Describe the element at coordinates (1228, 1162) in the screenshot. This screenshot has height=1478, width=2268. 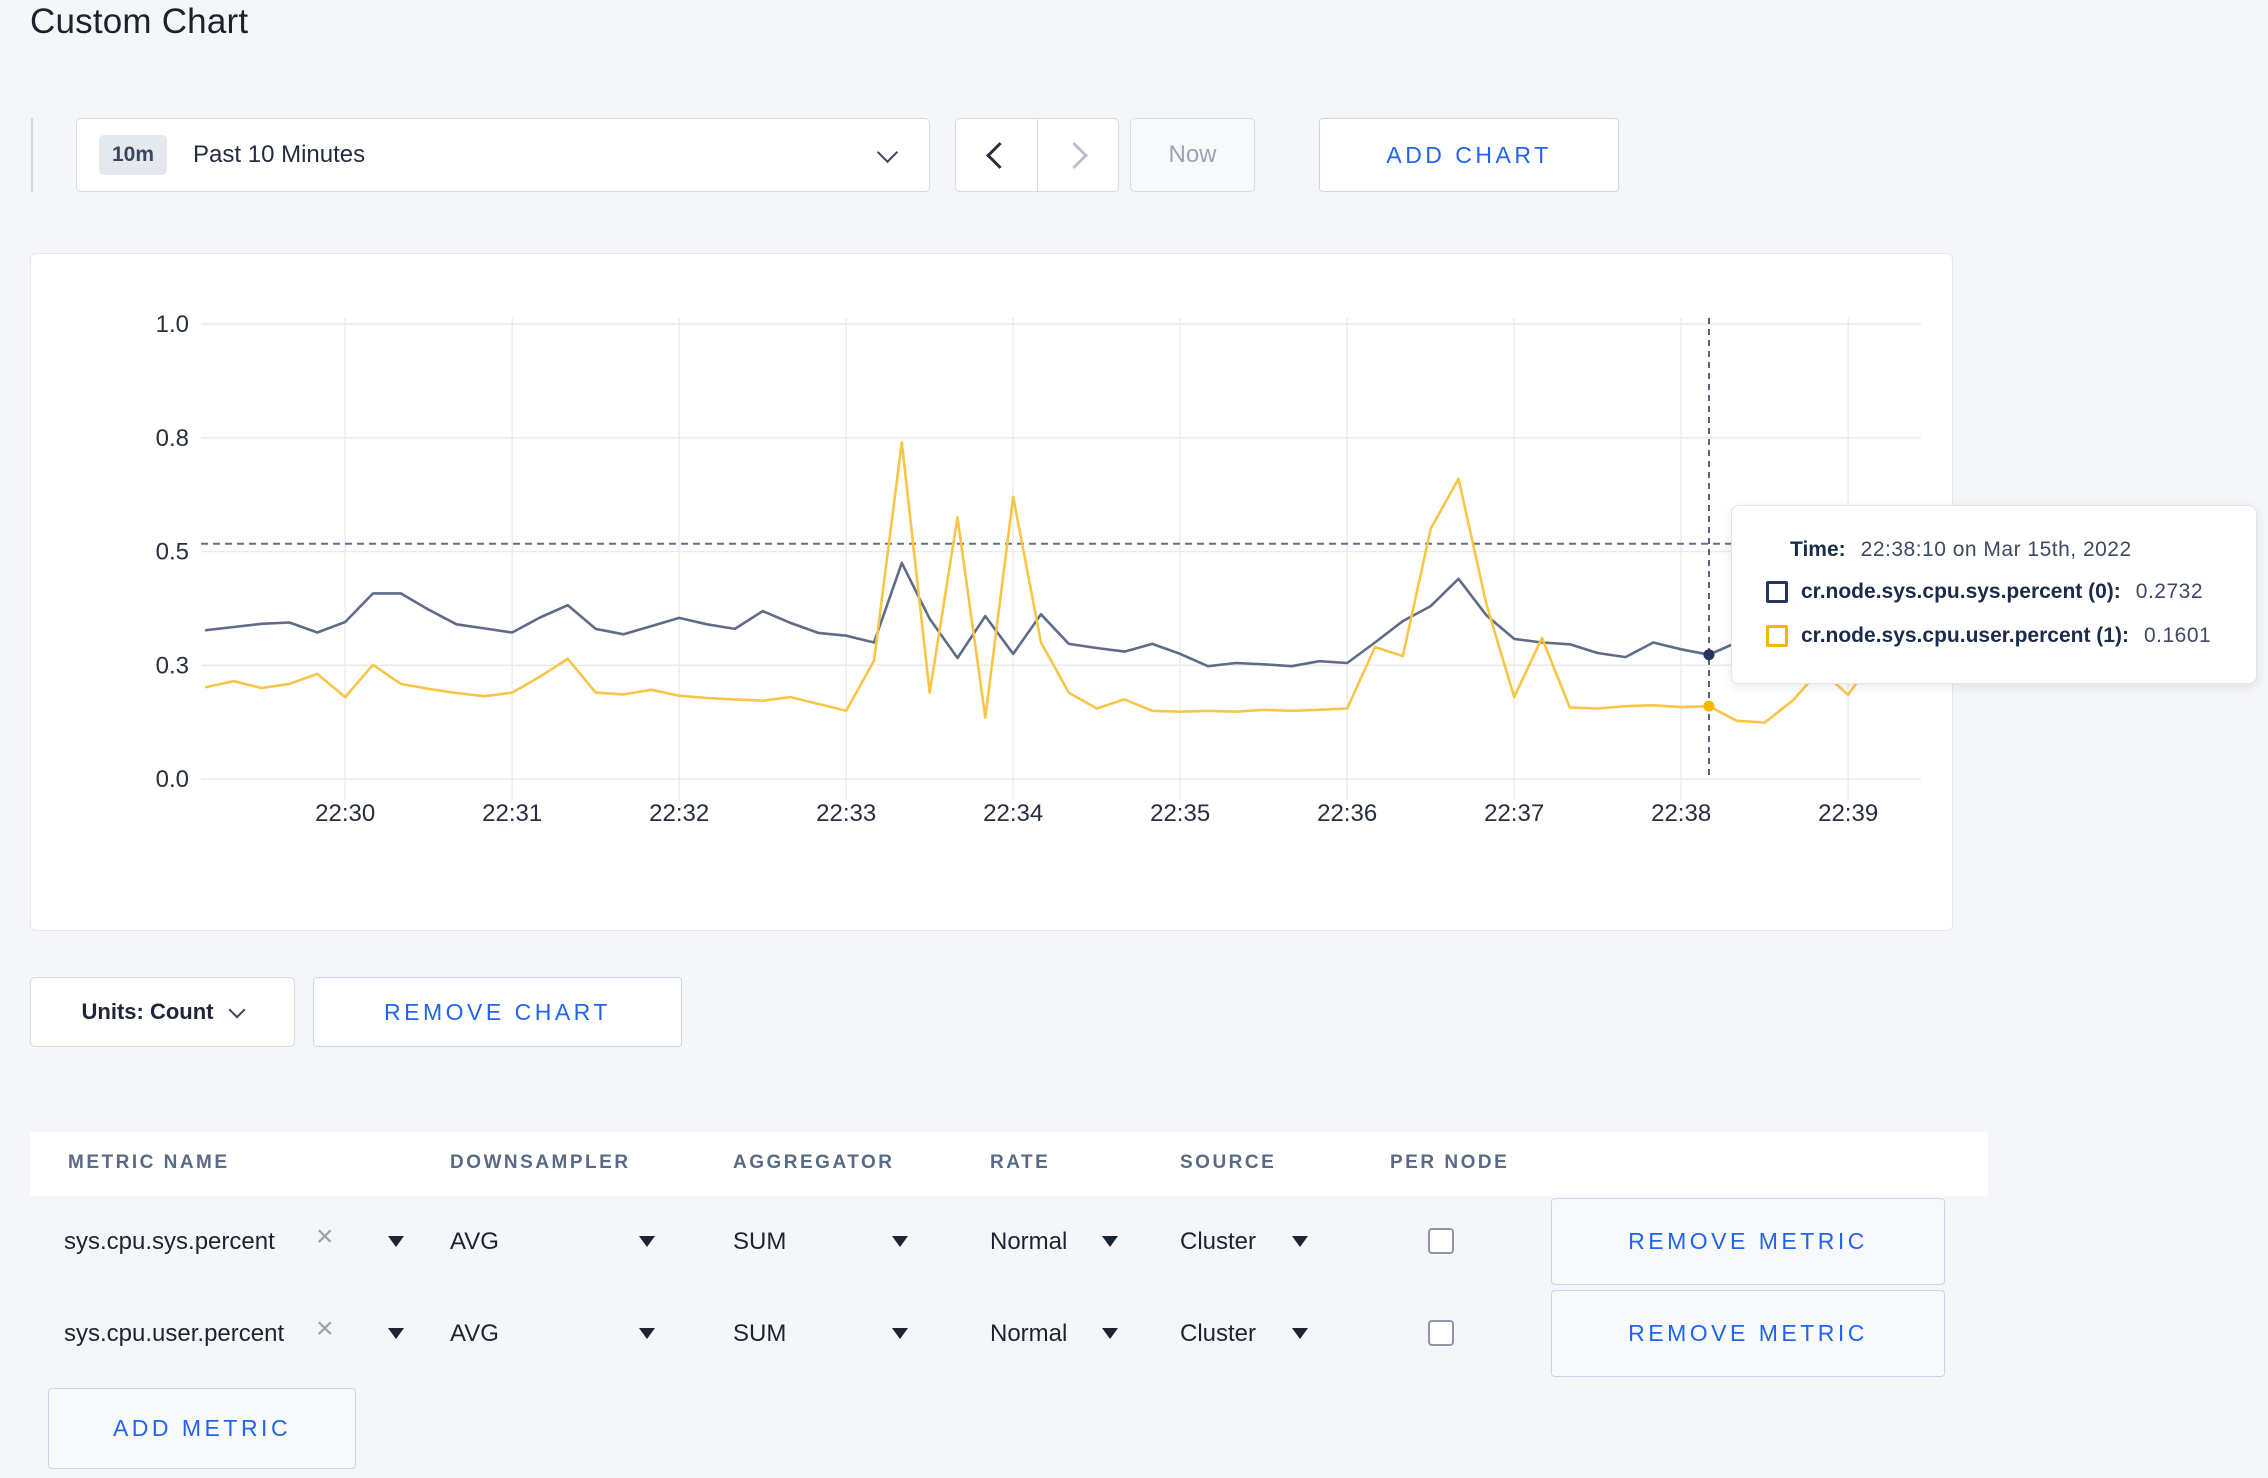
I see `column-header-source: SOURCE` at that location.